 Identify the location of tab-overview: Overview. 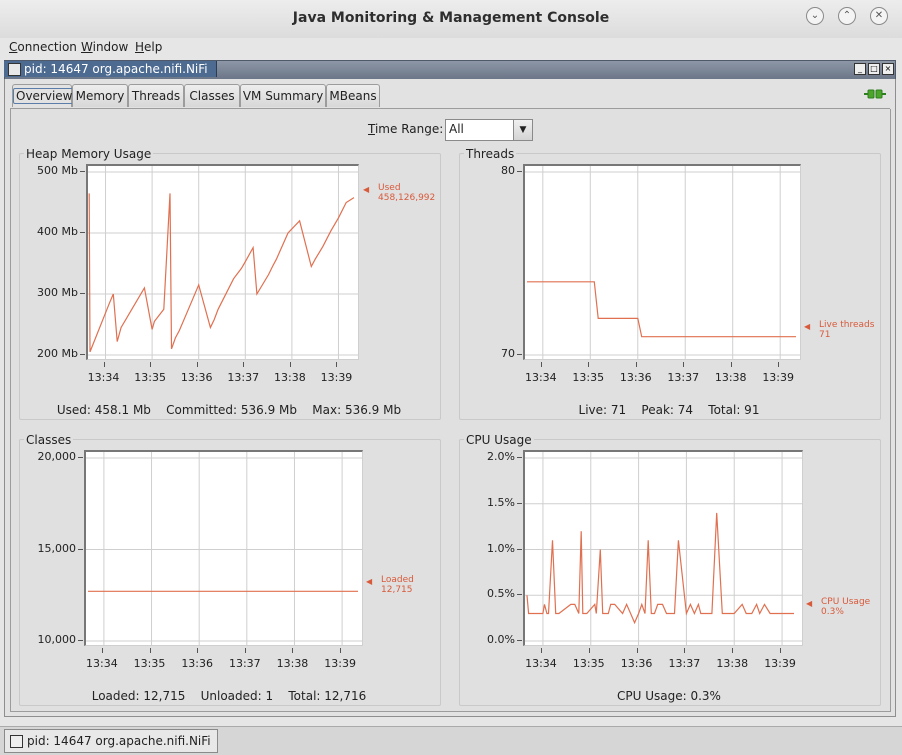
(44, 95).